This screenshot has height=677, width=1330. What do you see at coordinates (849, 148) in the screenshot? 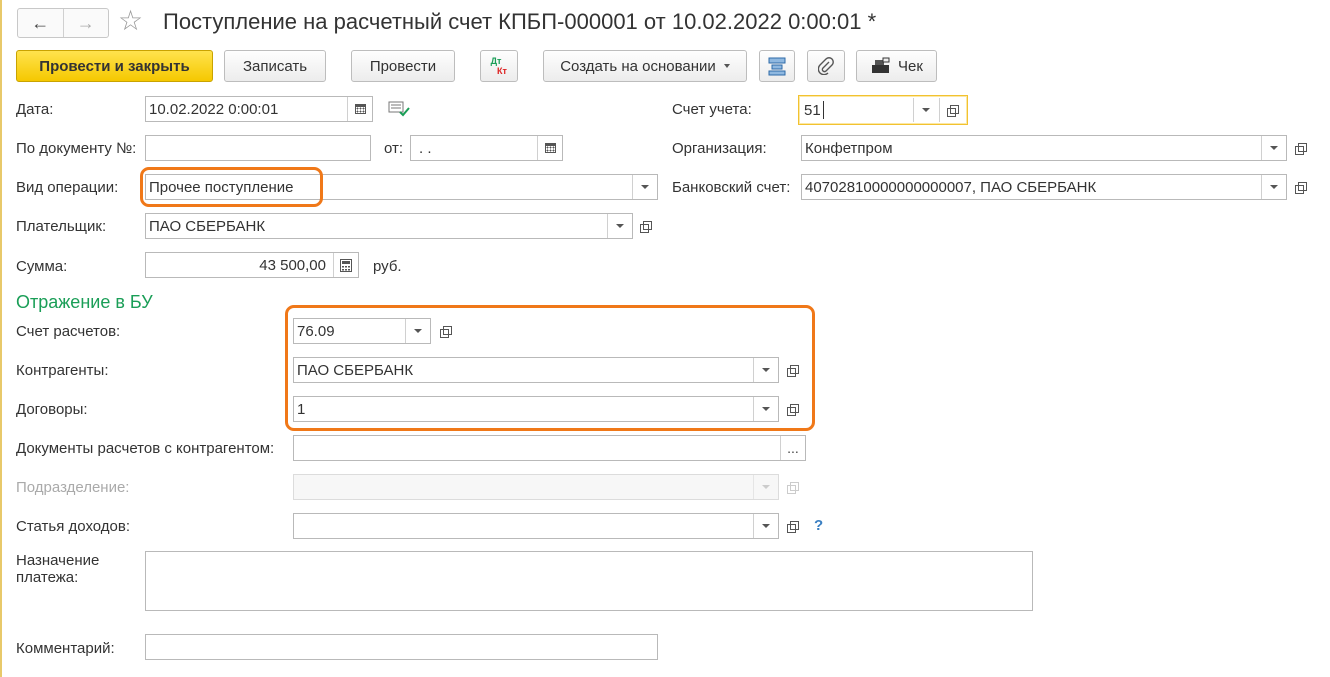
I see `organization-value: Конфетпром` at bounding box center [849, 148].